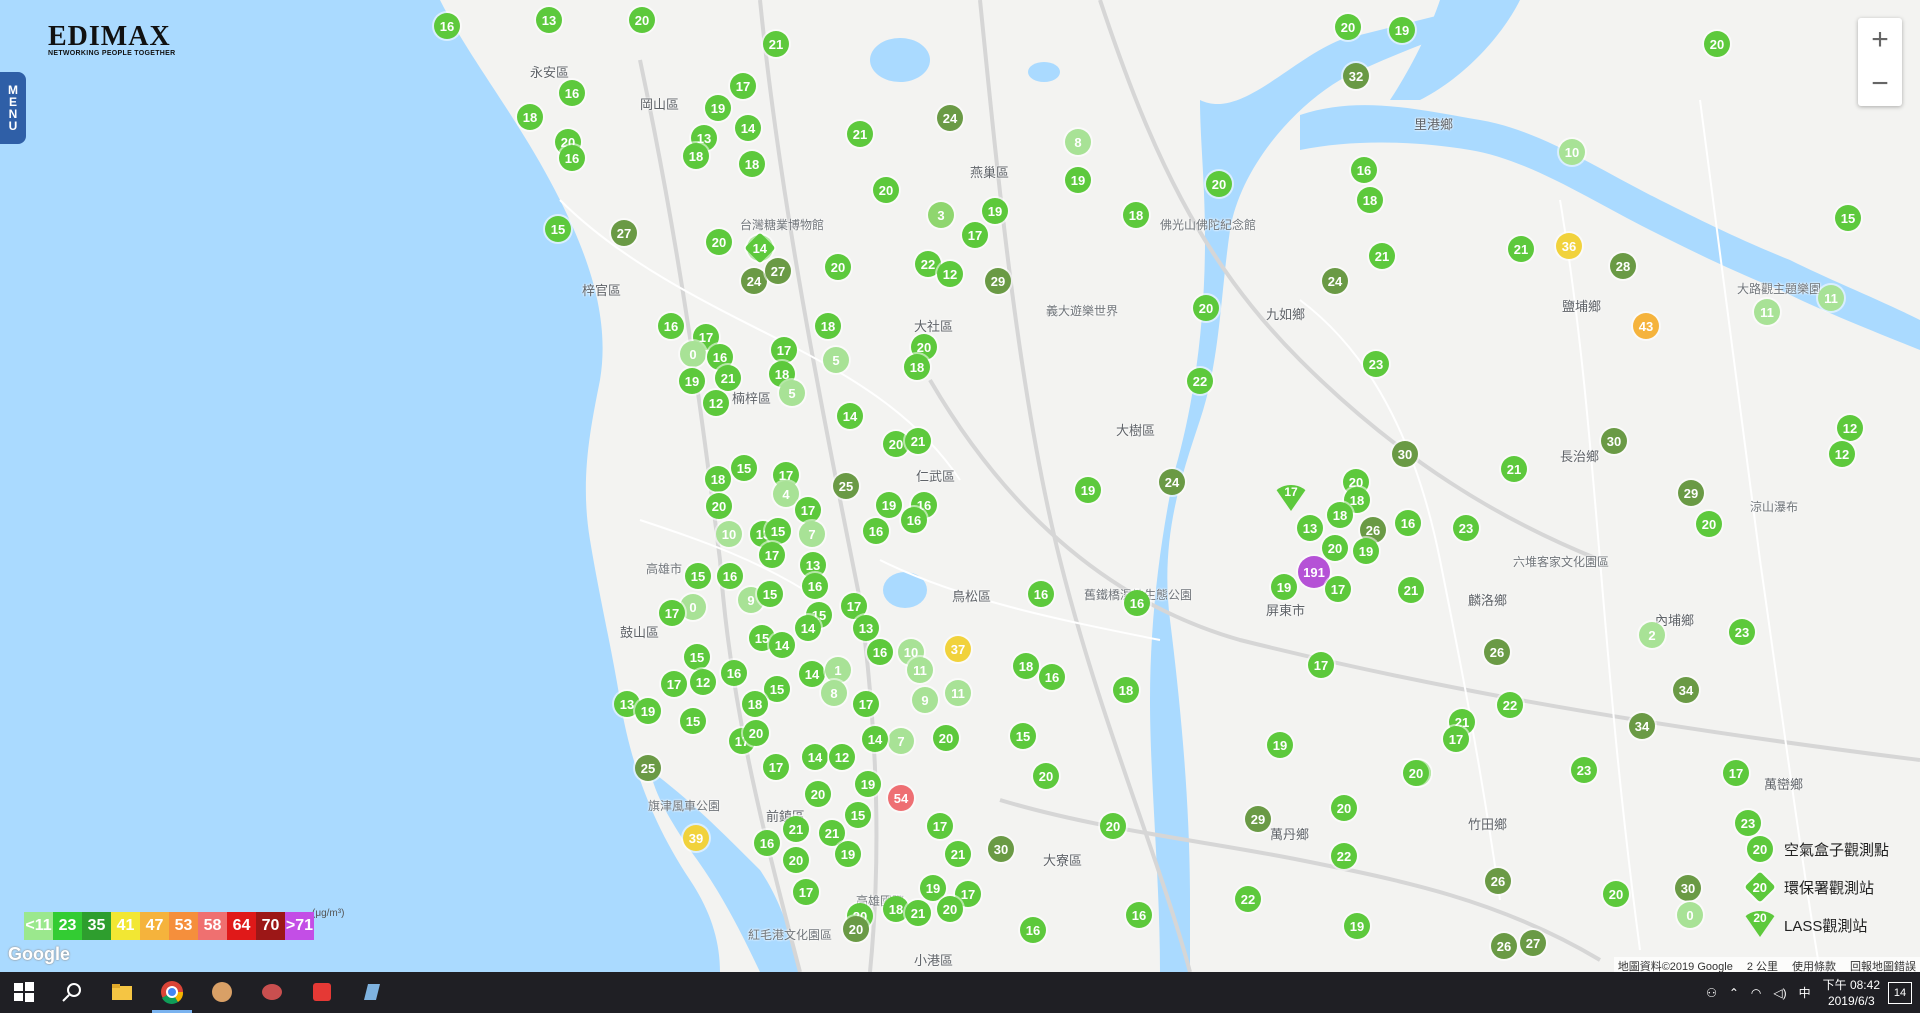 The width and height of the screenshot is (1920, 1013). Describe the element at coordinates (866, 628) in the screenshot. I see `air-quality-marker: 13` at that location.